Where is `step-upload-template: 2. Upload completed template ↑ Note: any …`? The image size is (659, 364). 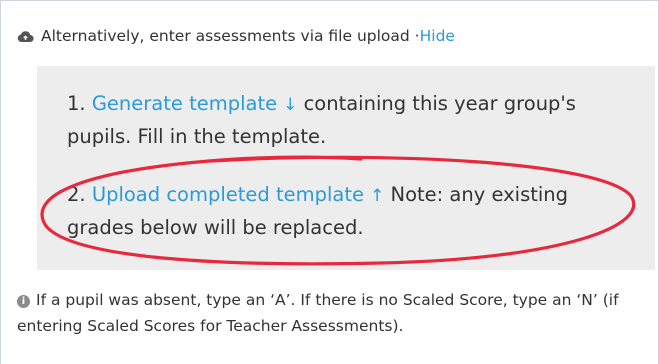
step-upload-template: 2. Upload completed template ↑ Note: any … is located at coordinates (339, 211).